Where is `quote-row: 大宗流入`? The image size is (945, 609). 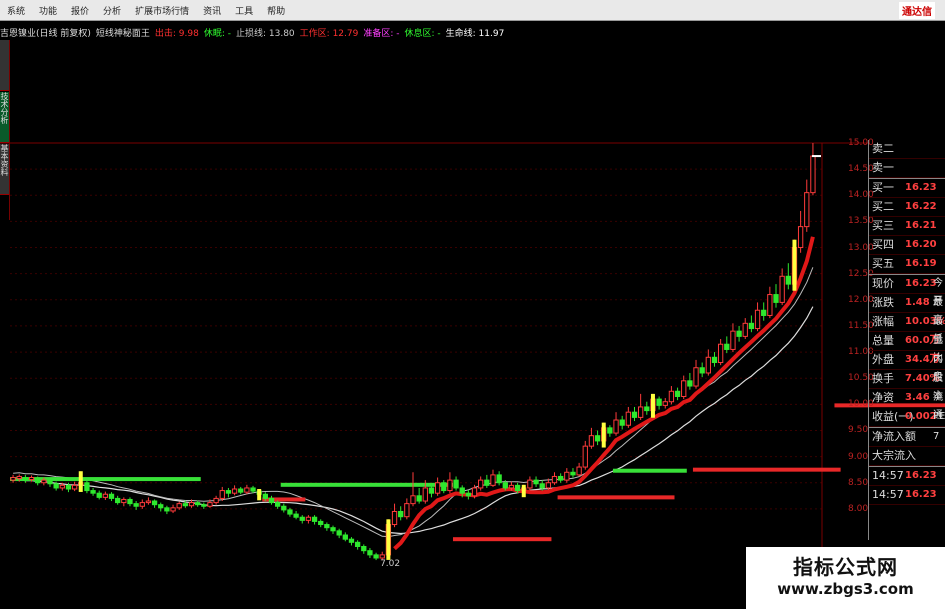
quote-row: 大宗流入 is located at coordinates (907, 456).